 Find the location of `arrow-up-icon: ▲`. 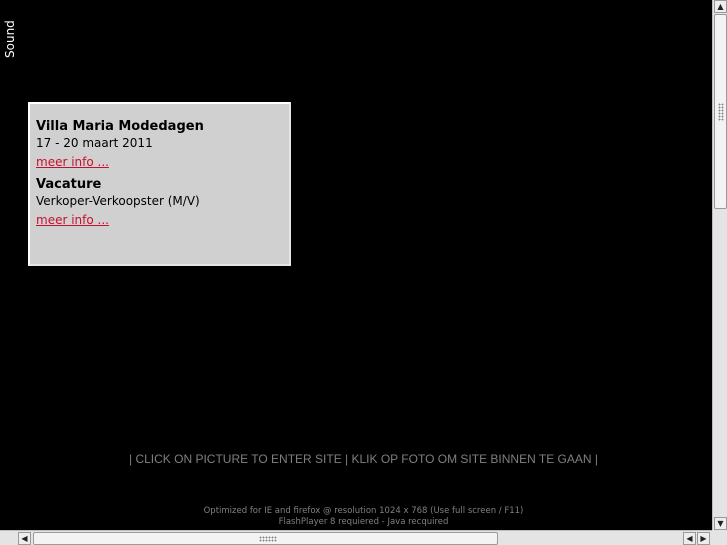

arrow-up-icon: ▲ is located at coordinates (720, 6).